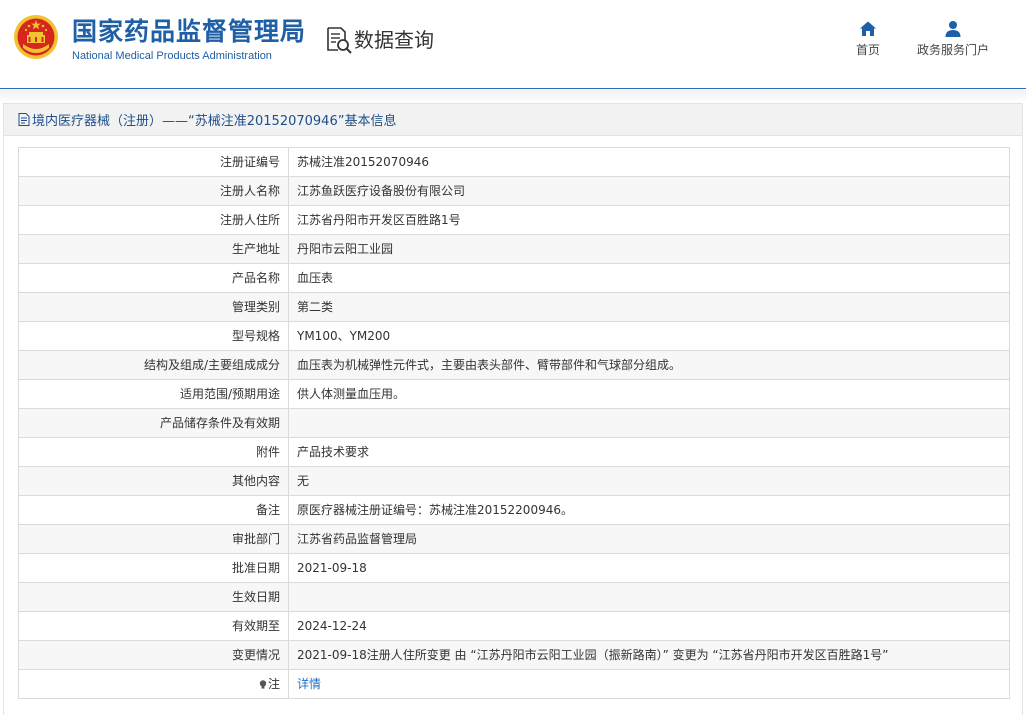 This screenshot has height=715, width=1026. I want to click on header-divider, so click(513, 96).